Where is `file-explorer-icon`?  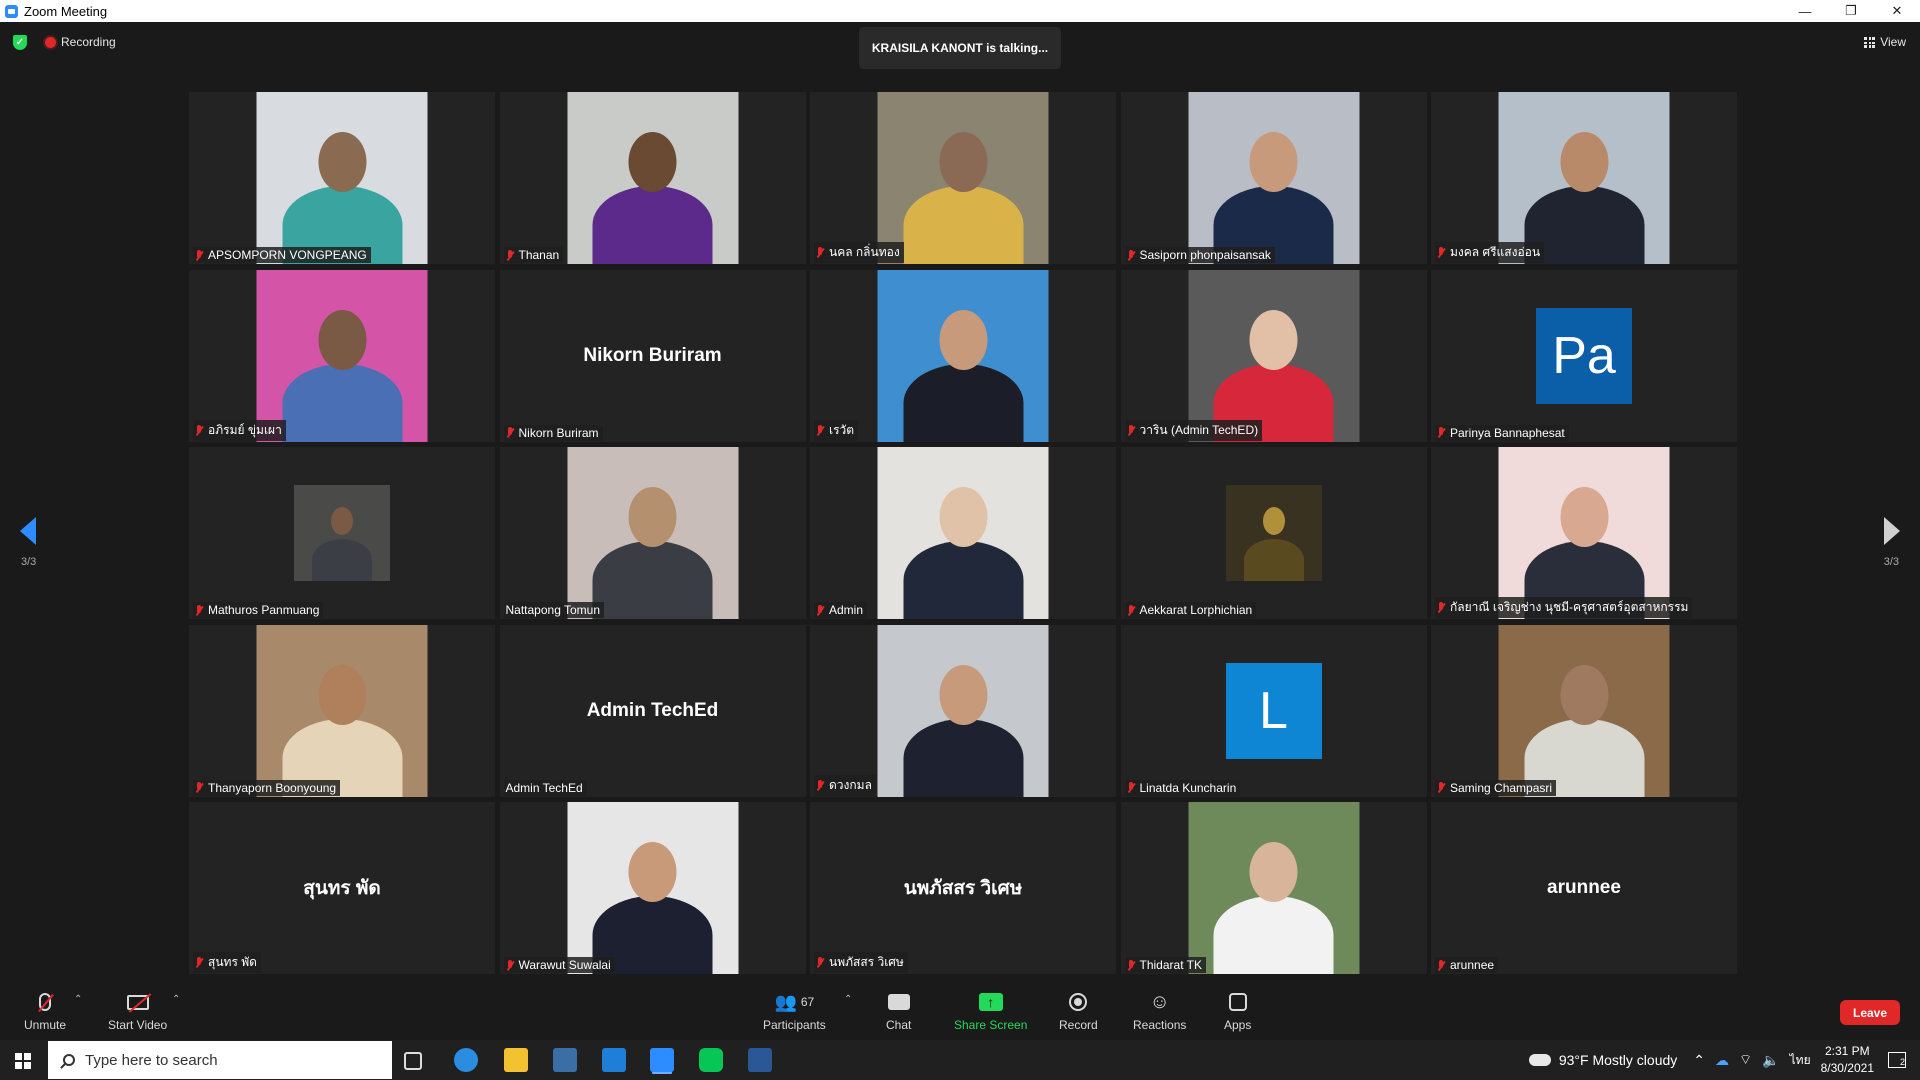
file-explorer-icon is located at coordinates (516, 1060).